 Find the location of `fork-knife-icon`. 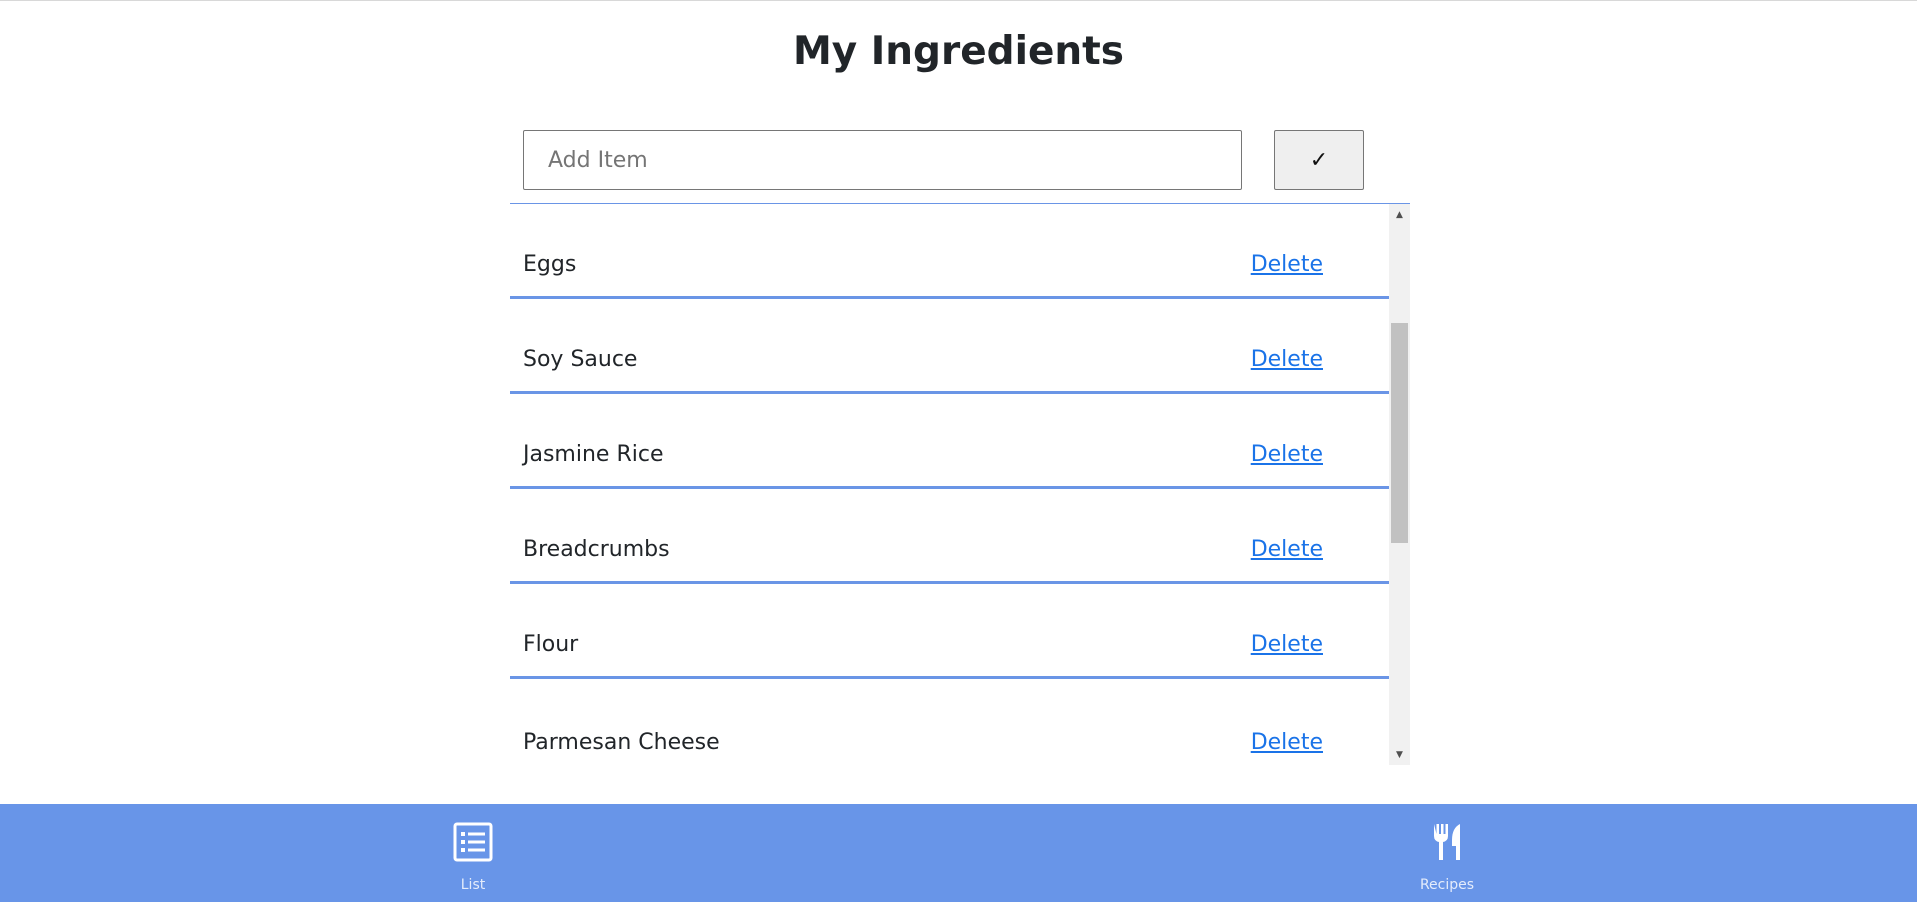

fork-knife-icon is located at coordinates (1447, 842).